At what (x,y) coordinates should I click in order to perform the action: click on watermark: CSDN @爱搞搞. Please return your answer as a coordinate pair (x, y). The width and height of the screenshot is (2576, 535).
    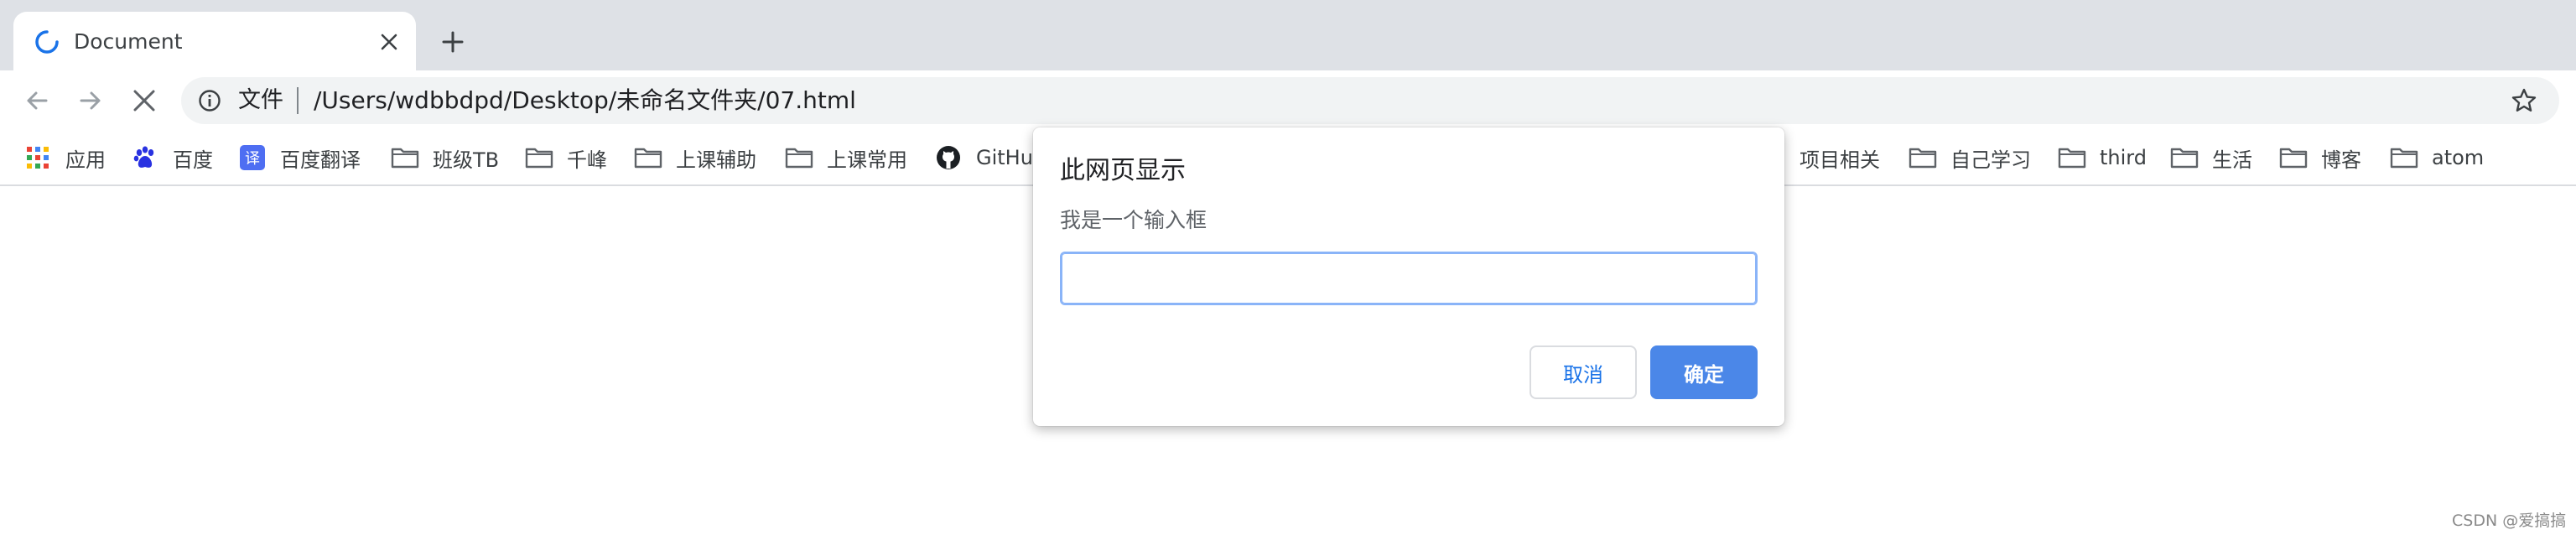
    Looking at the image, I should click on (2509, 521).